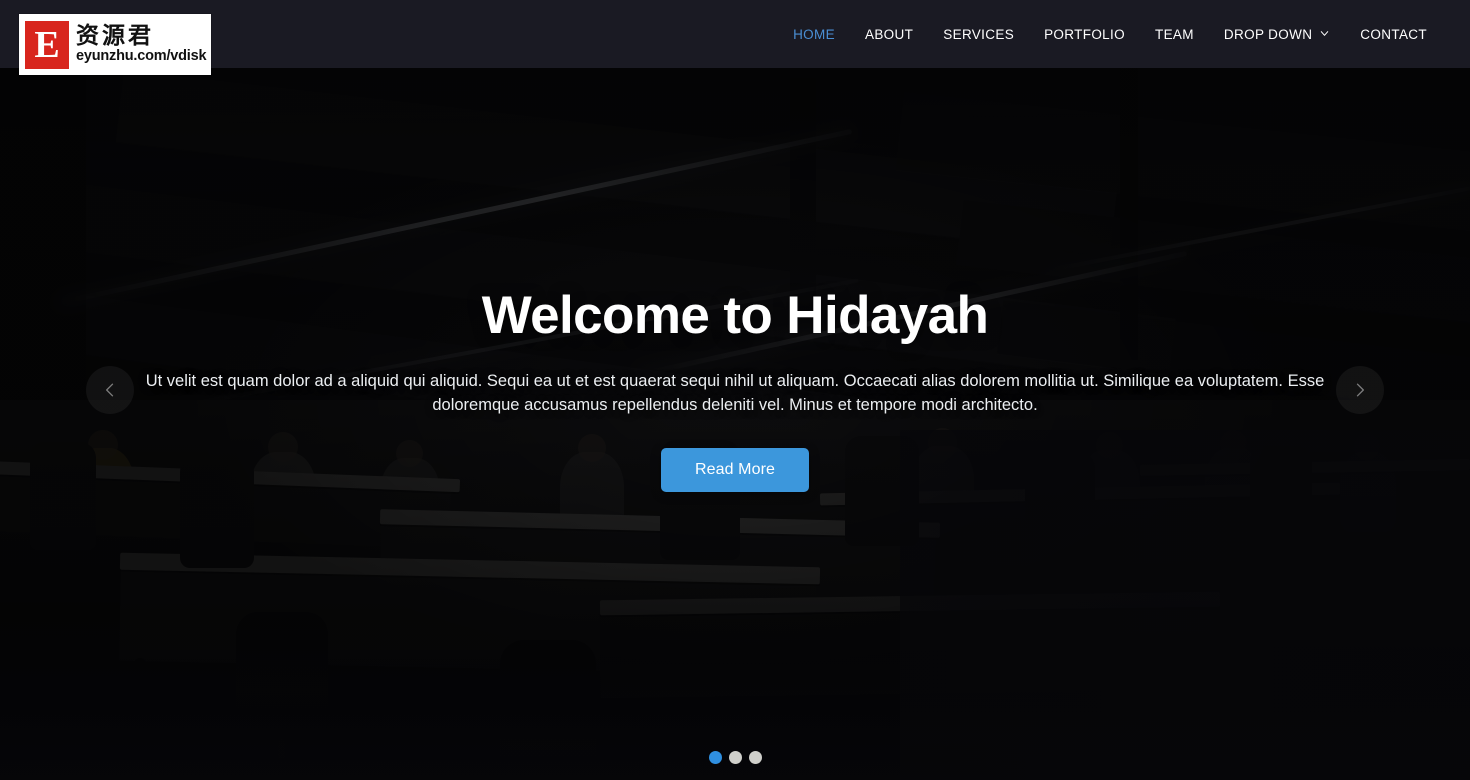 This screenshot has height=780, width=1470. Describe the element at coordinates (115, 36) in the screenshot. I see `watermark-cn-text: 资源君` at that location.